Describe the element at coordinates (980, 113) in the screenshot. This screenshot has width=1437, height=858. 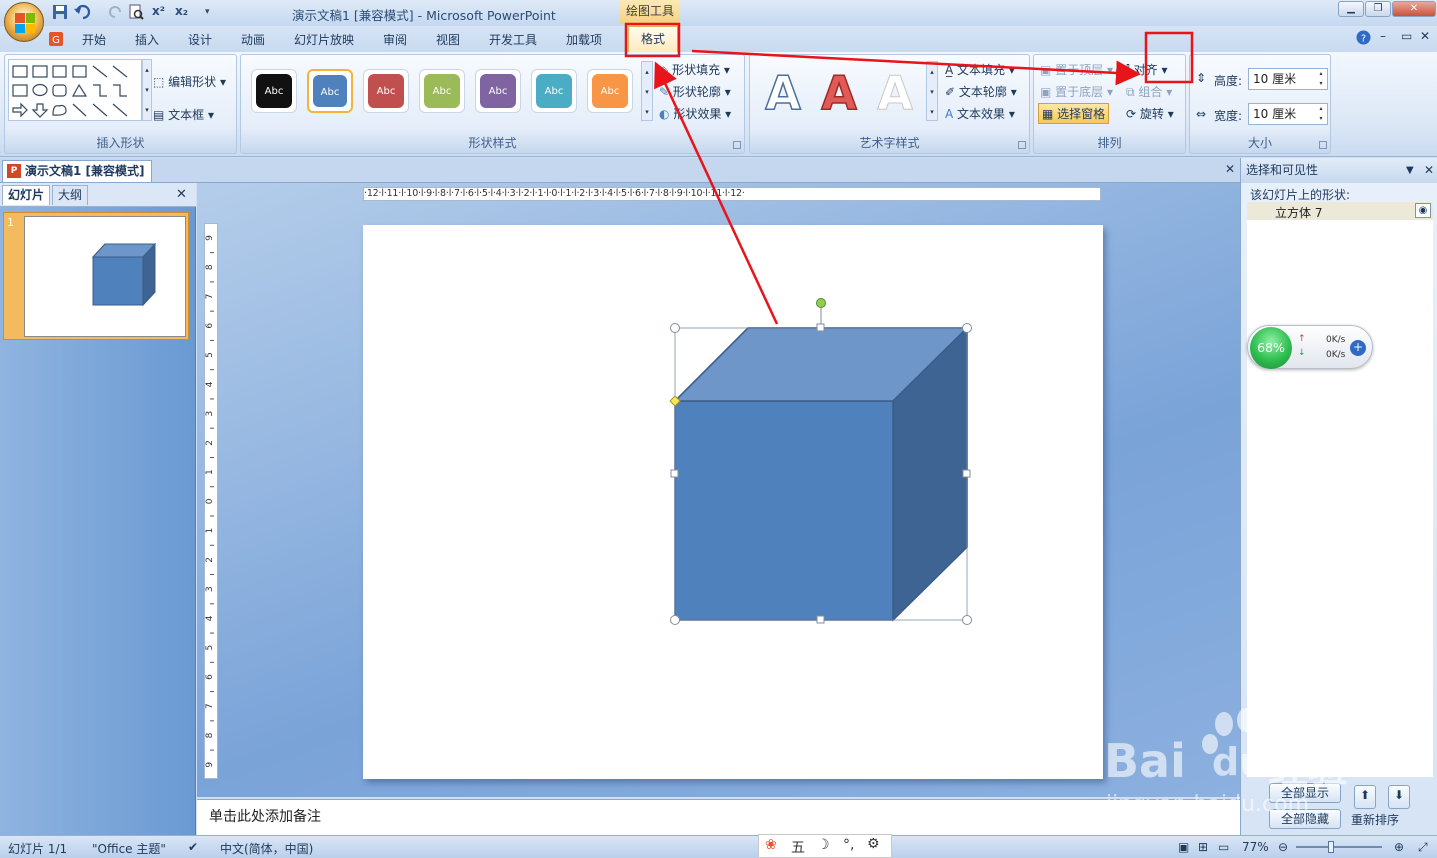
I see `text-effects-button: A 文本效果 ▾` at that location.